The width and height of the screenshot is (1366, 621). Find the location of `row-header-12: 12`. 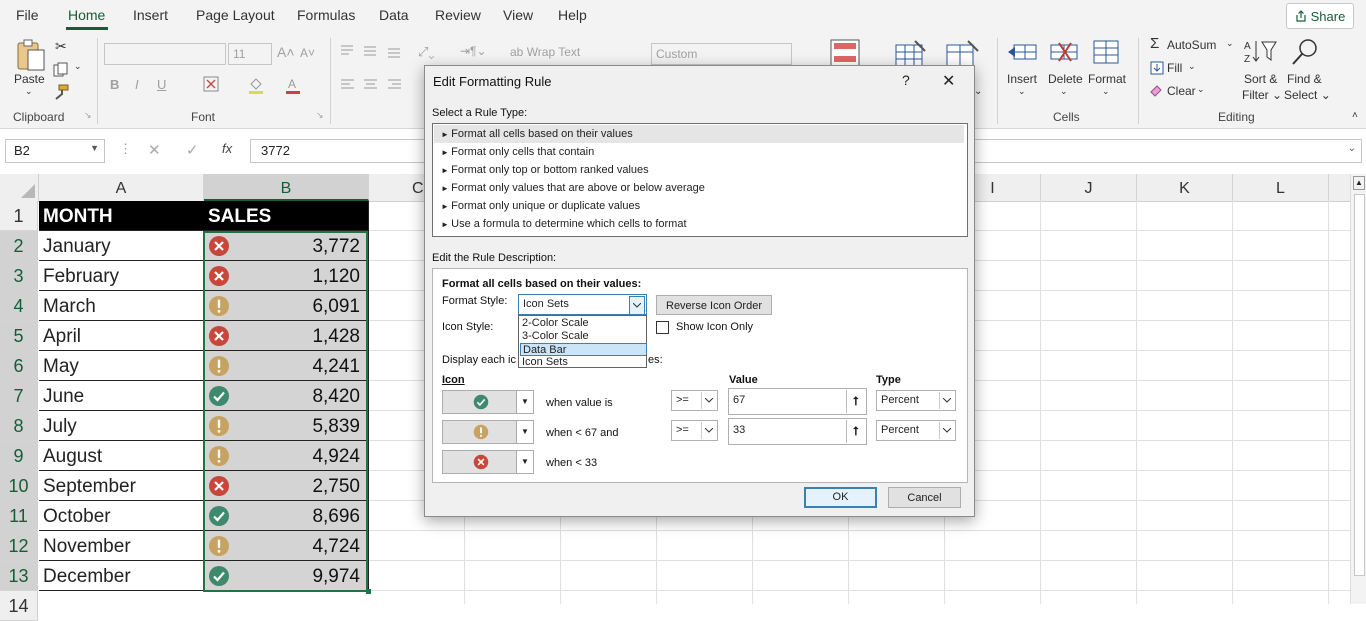

row-header-12: 12 is located at coordinates (19, 546).